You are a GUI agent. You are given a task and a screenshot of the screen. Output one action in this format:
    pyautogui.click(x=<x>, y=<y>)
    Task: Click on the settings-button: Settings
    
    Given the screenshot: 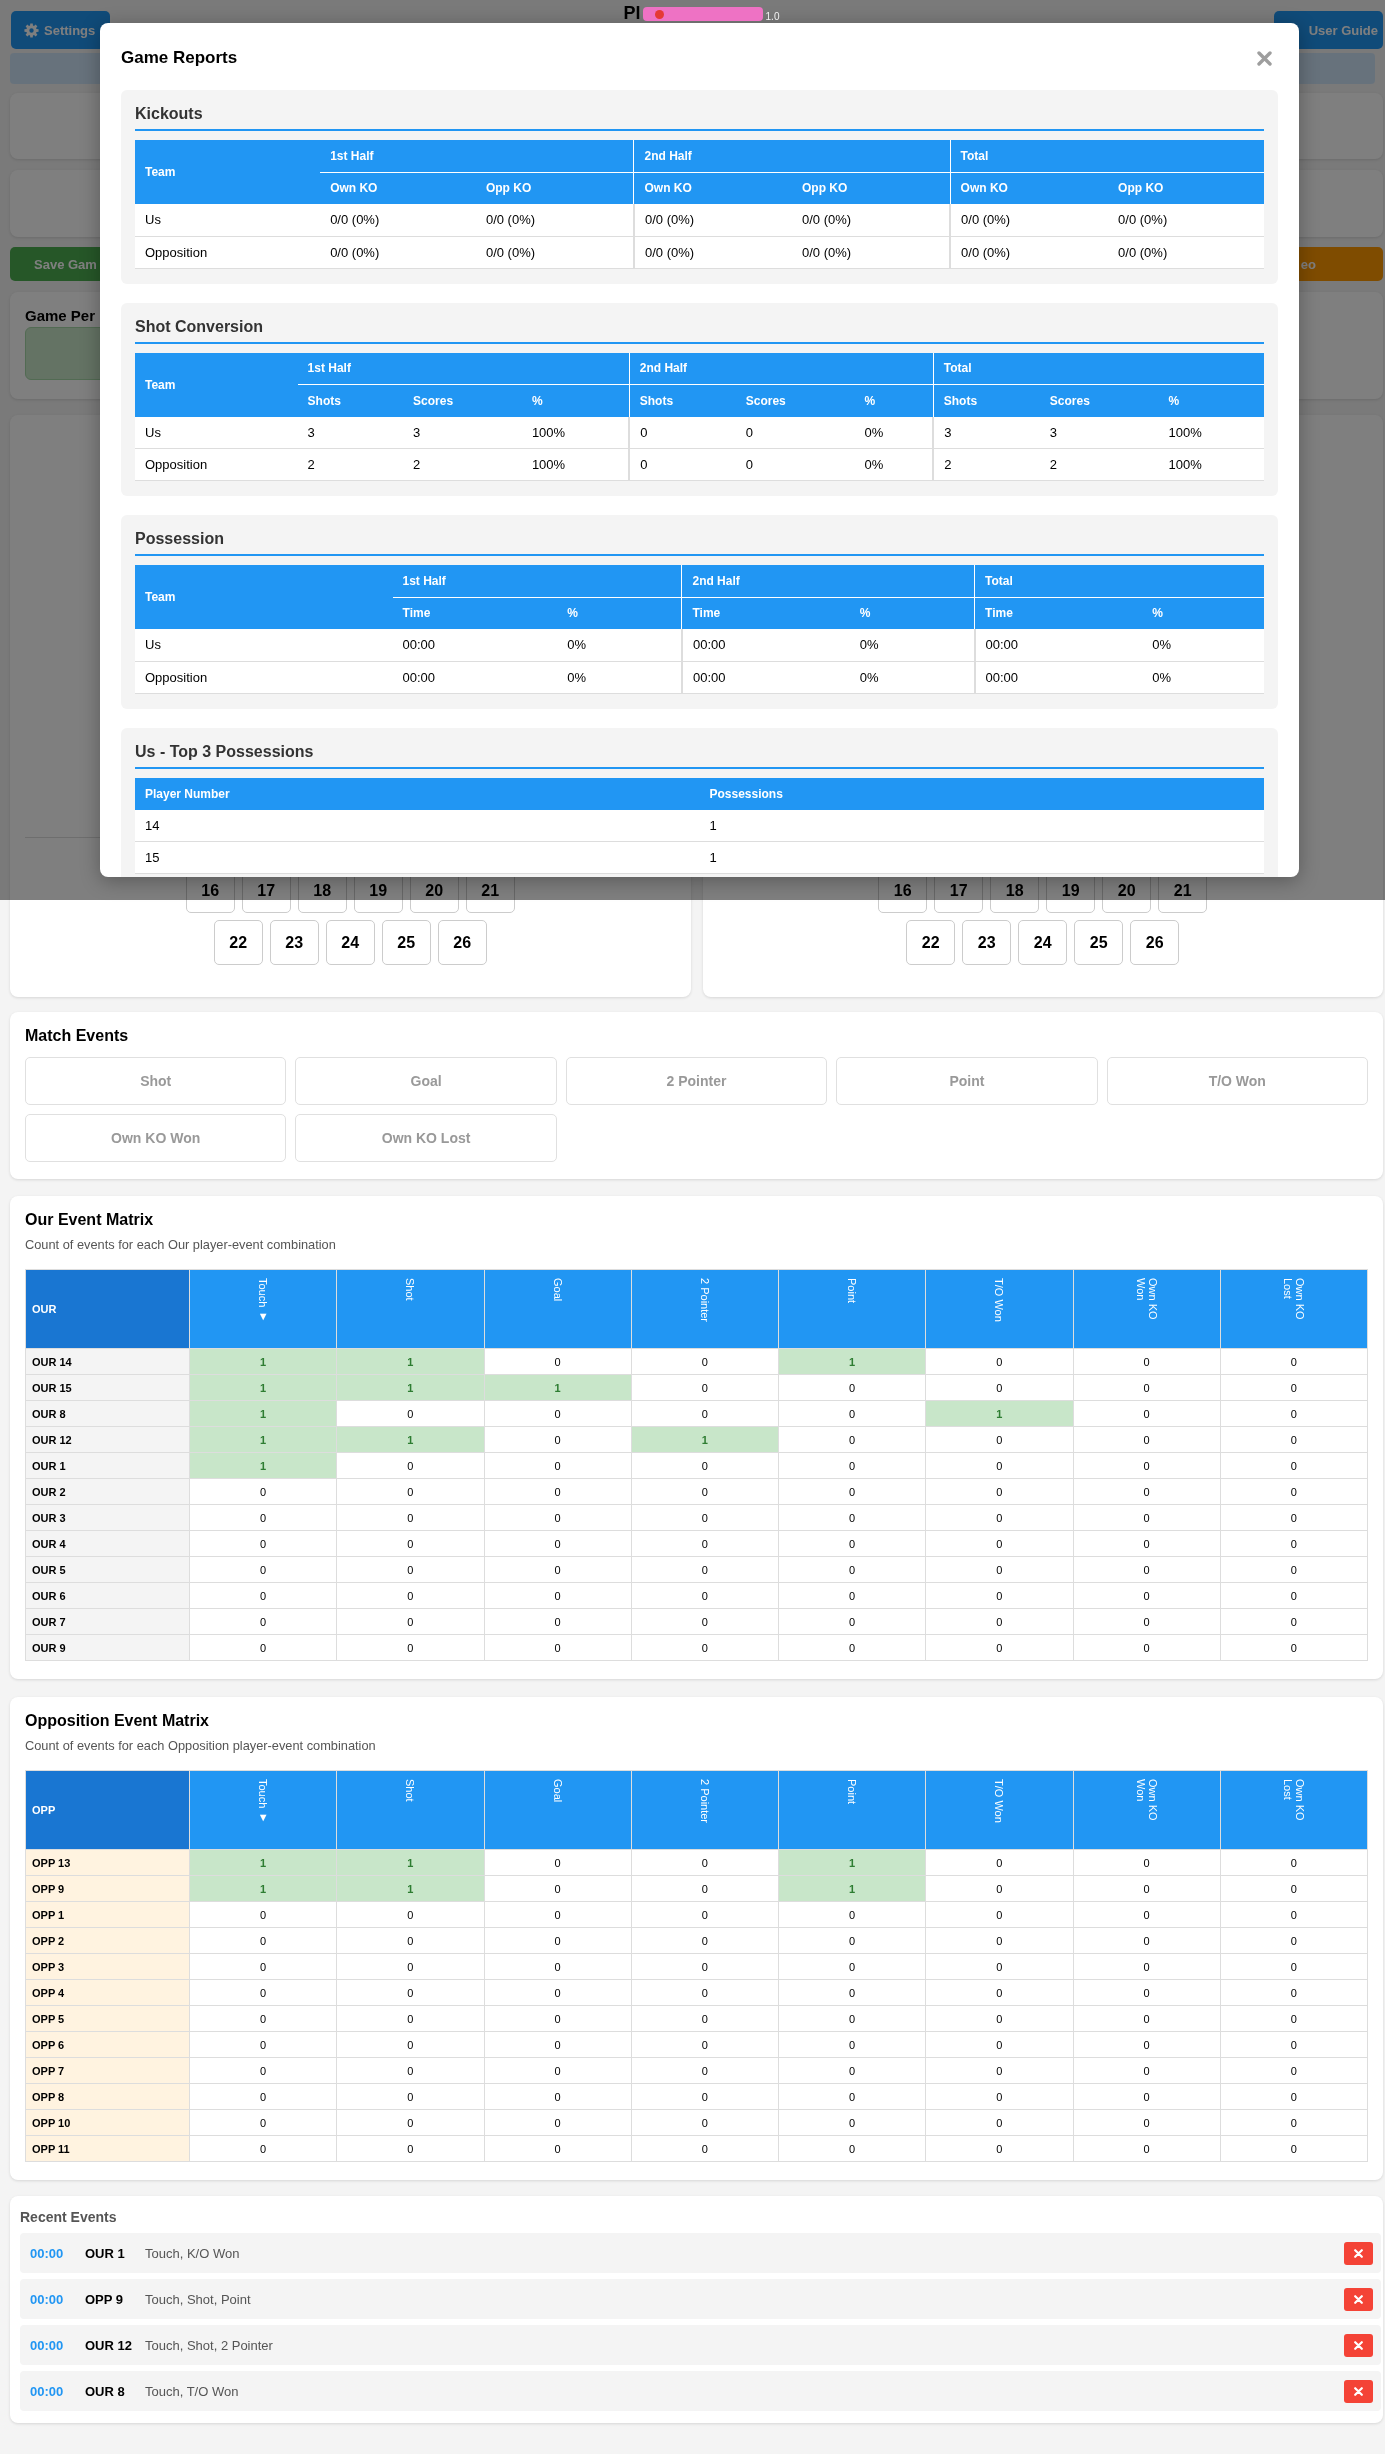 What is the action you would take?
    pyautogui.click(x=60, y=30)
    